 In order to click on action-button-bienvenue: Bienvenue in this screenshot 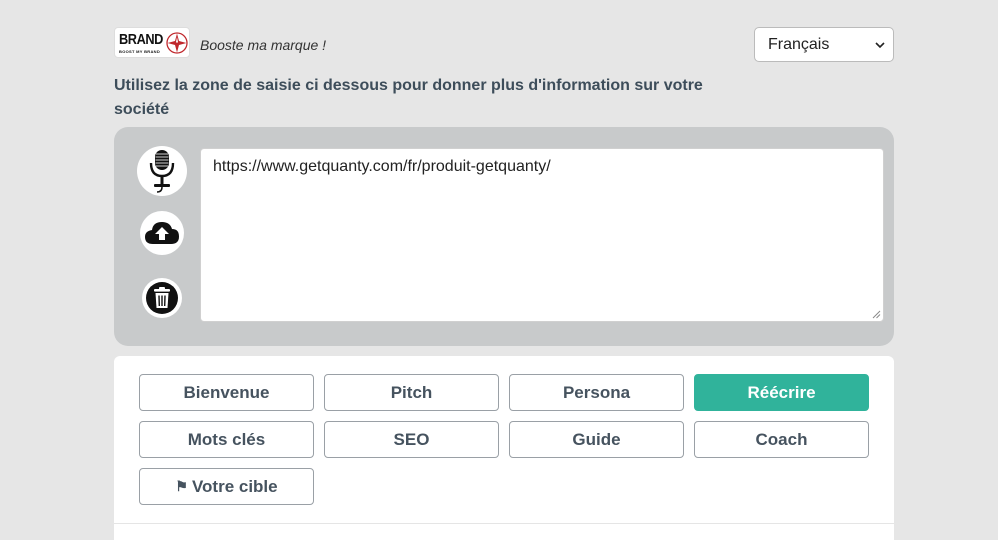, I will do `click(226, 392)`.